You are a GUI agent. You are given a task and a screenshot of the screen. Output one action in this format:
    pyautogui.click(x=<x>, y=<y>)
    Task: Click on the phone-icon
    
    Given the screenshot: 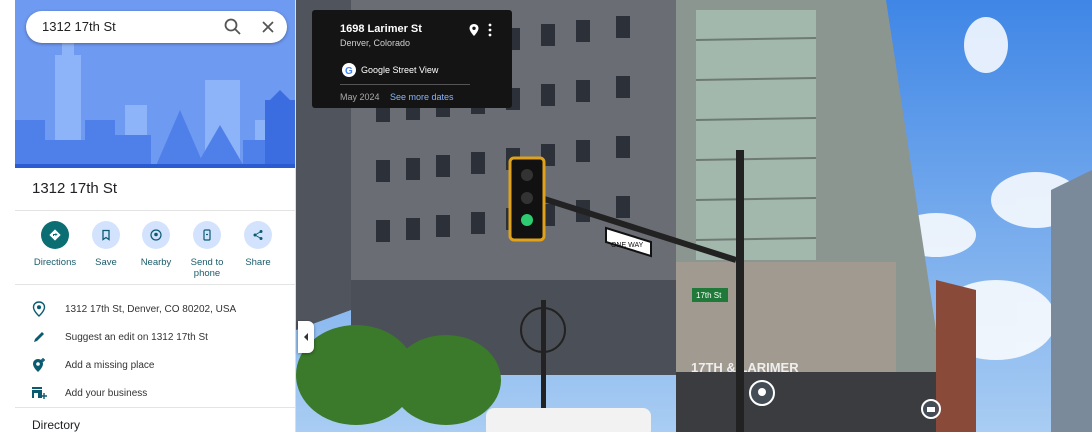 What is the action you would take?
    pyautogui.click(x=207, y=235)
    